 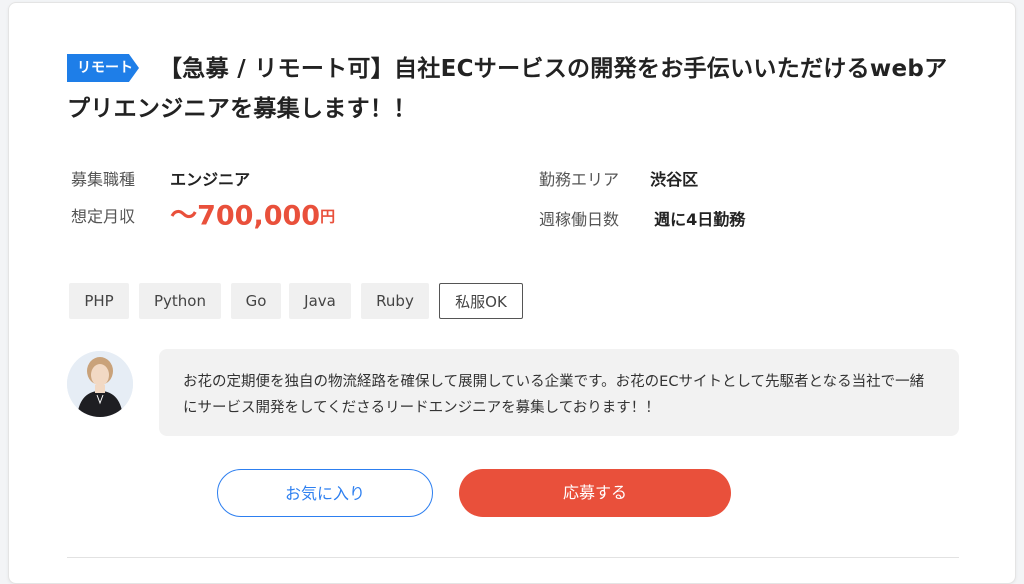 What do you see at coordinates (513, 557) in the screenshot?
I see `divider` at bounding box center [513, 557].